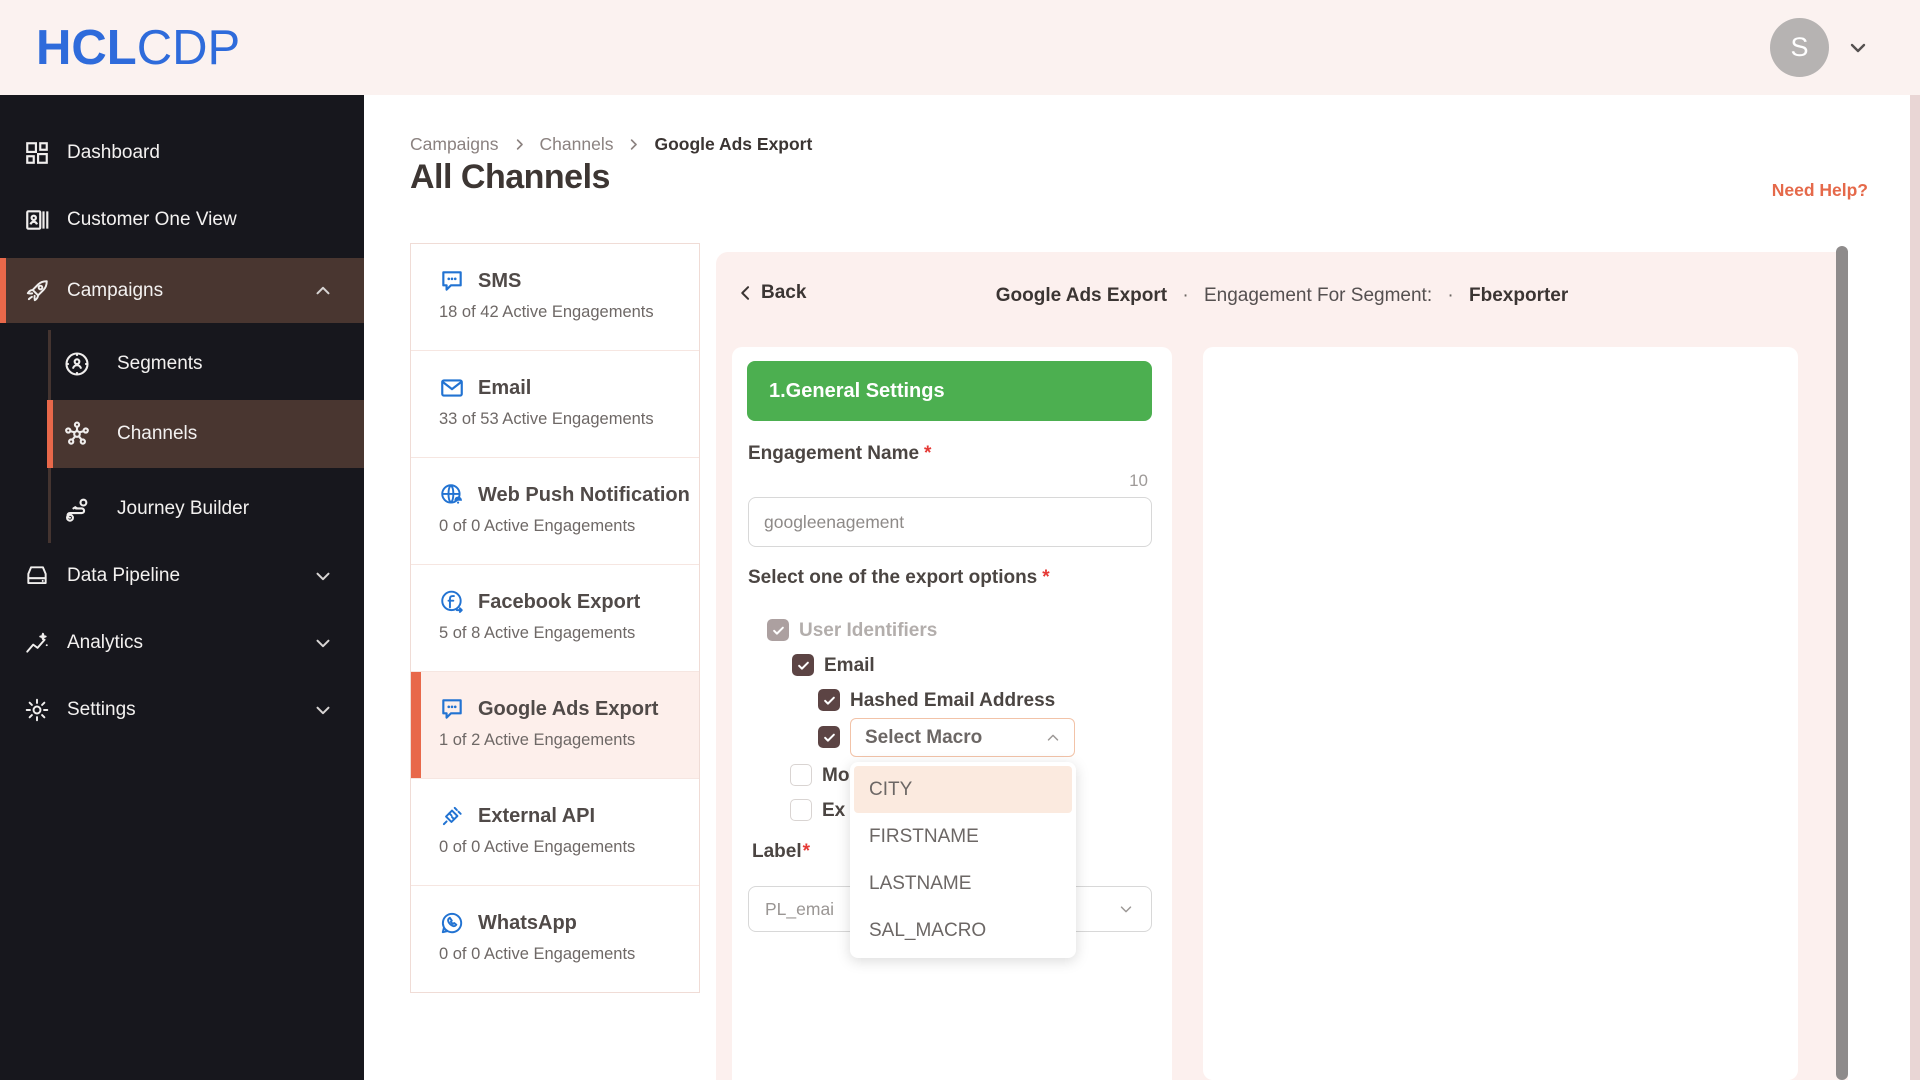  Describe the element at coordinates (963, 930) in the screenshot. I see `dropdown-option-sal-macro: SAL_MACRO` at that location.